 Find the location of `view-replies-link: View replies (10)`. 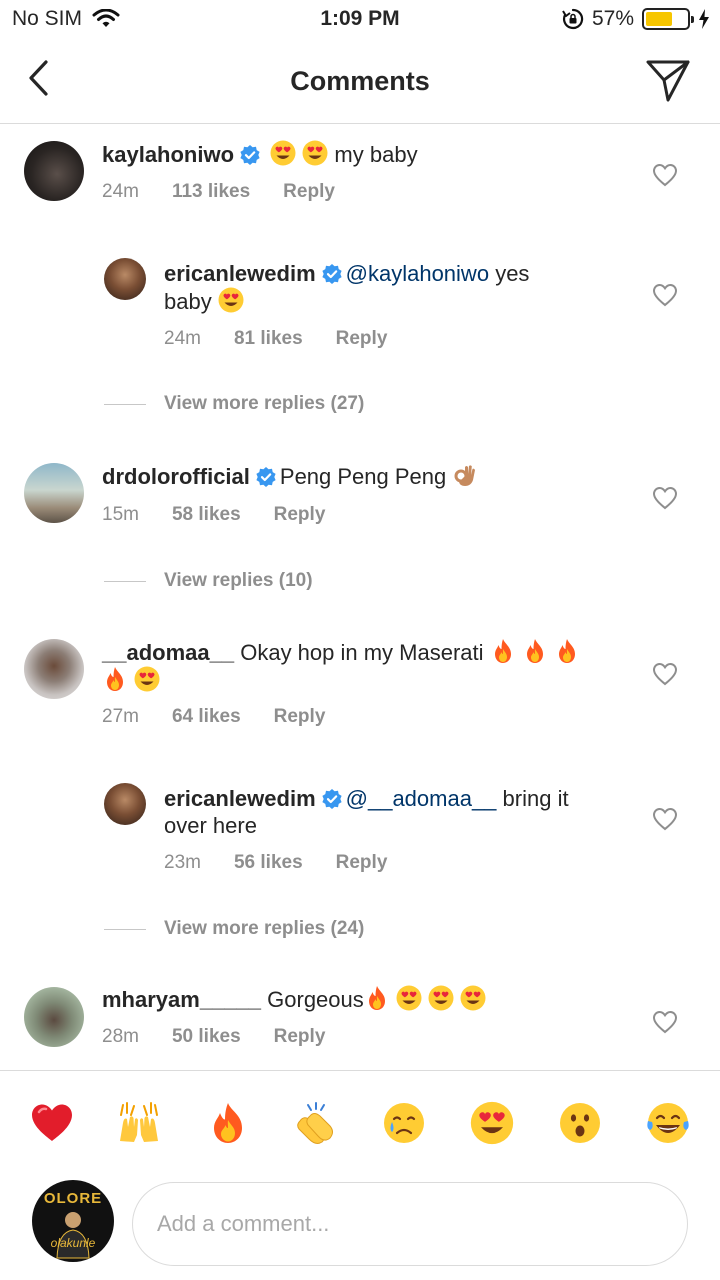

view-replies-link: View replies (10) is located at coordinates (208, 581).